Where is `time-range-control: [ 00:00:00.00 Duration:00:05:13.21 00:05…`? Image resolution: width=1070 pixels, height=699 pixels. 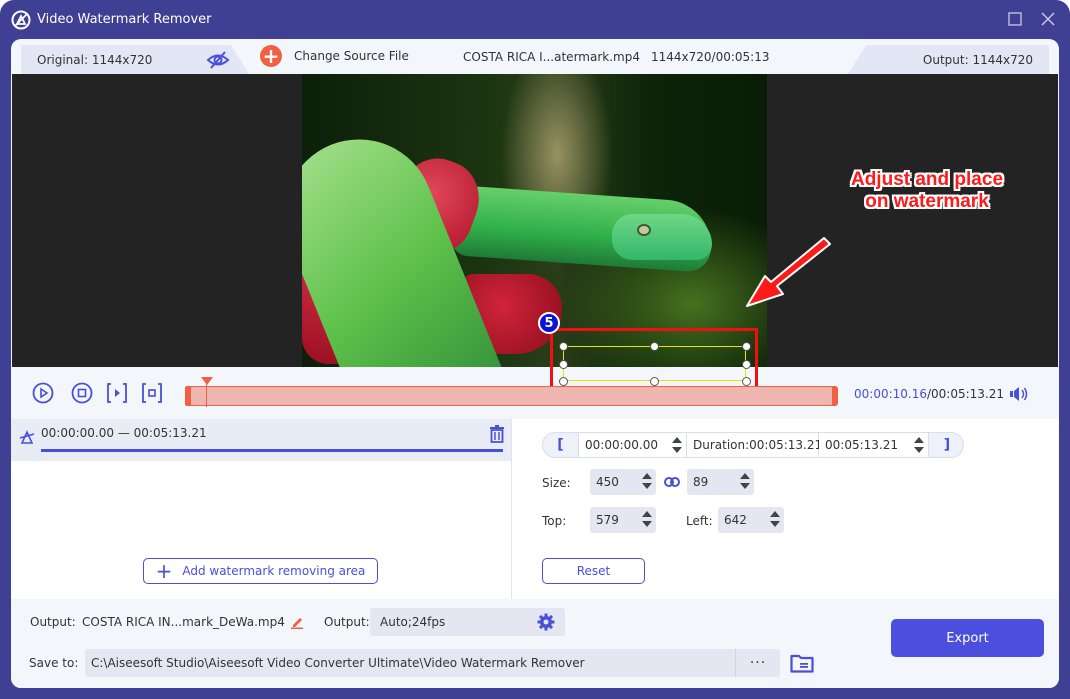
time-range-control: [ 00:00:00.00 Duration:00:05:13.21 00:05… is located at coordinates (753, 445).